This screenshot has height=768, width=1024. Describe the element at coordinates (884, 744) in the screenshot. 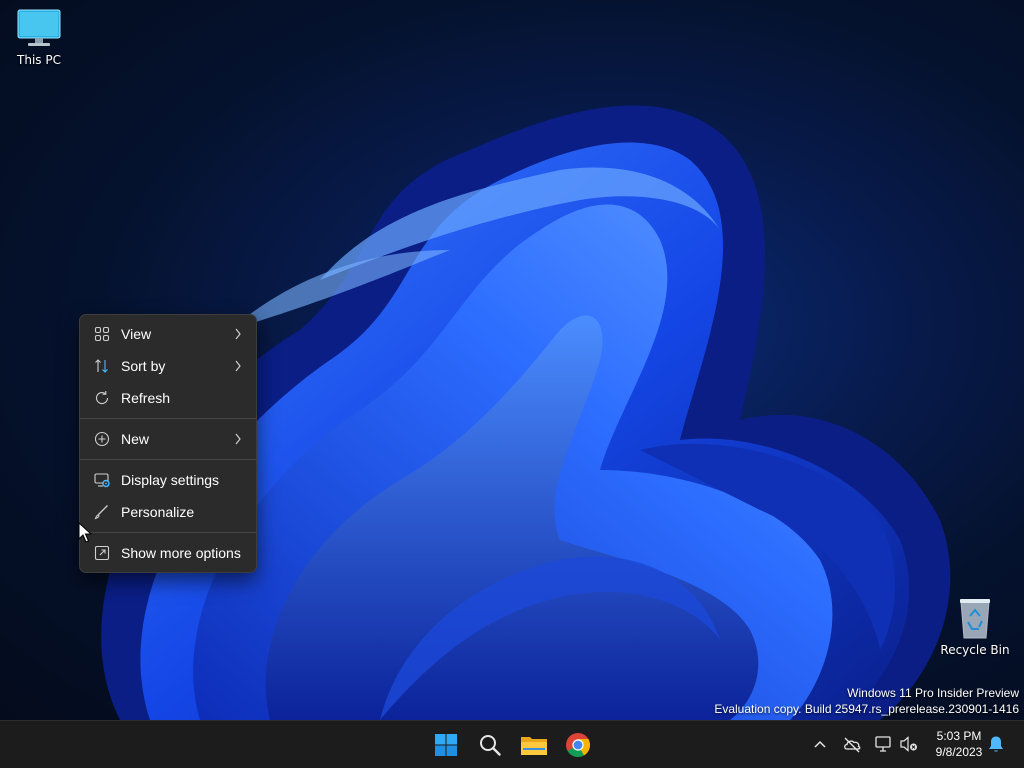

I see `network-icon` at that location.